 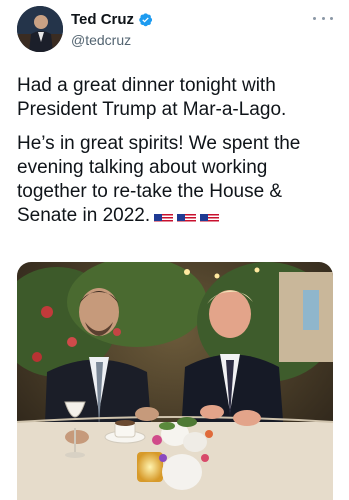 I want to click on name-row: Ted Cruz, so click(x=112, y=19).